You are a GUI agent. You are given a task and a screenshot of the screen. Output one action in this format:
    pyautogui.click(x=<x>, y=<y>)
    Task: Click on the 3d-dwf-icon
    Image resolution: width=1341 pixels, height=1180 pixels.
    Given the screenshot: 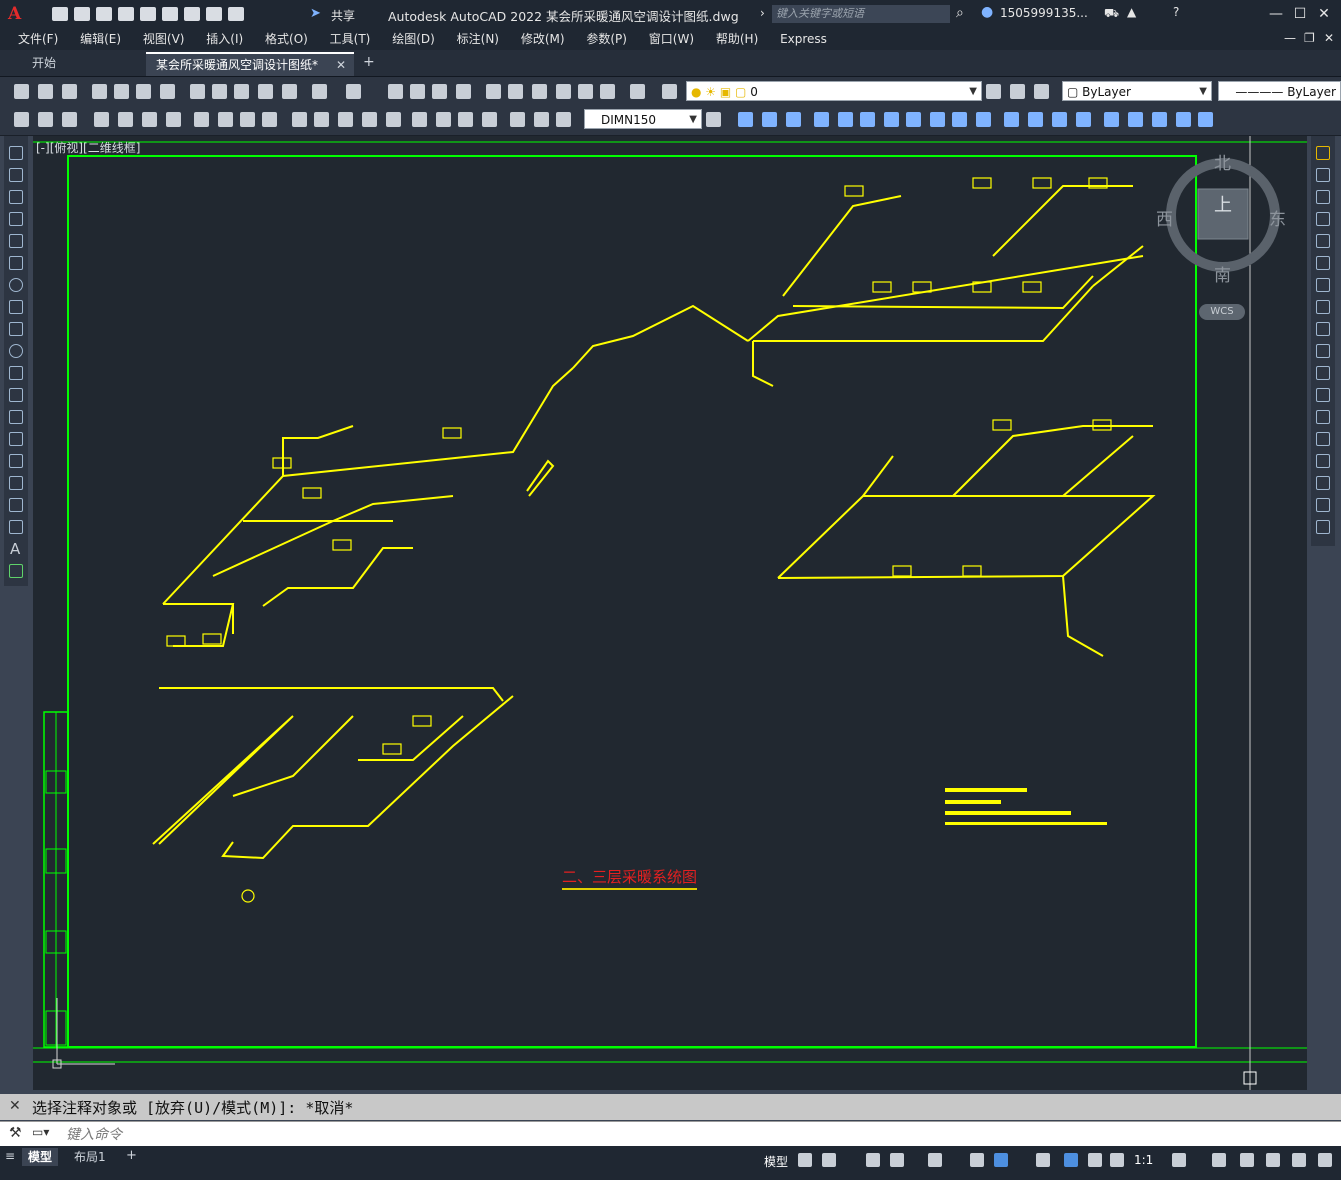 What is the action you would take?
    pyautogui.click(x=167, y=91)
    